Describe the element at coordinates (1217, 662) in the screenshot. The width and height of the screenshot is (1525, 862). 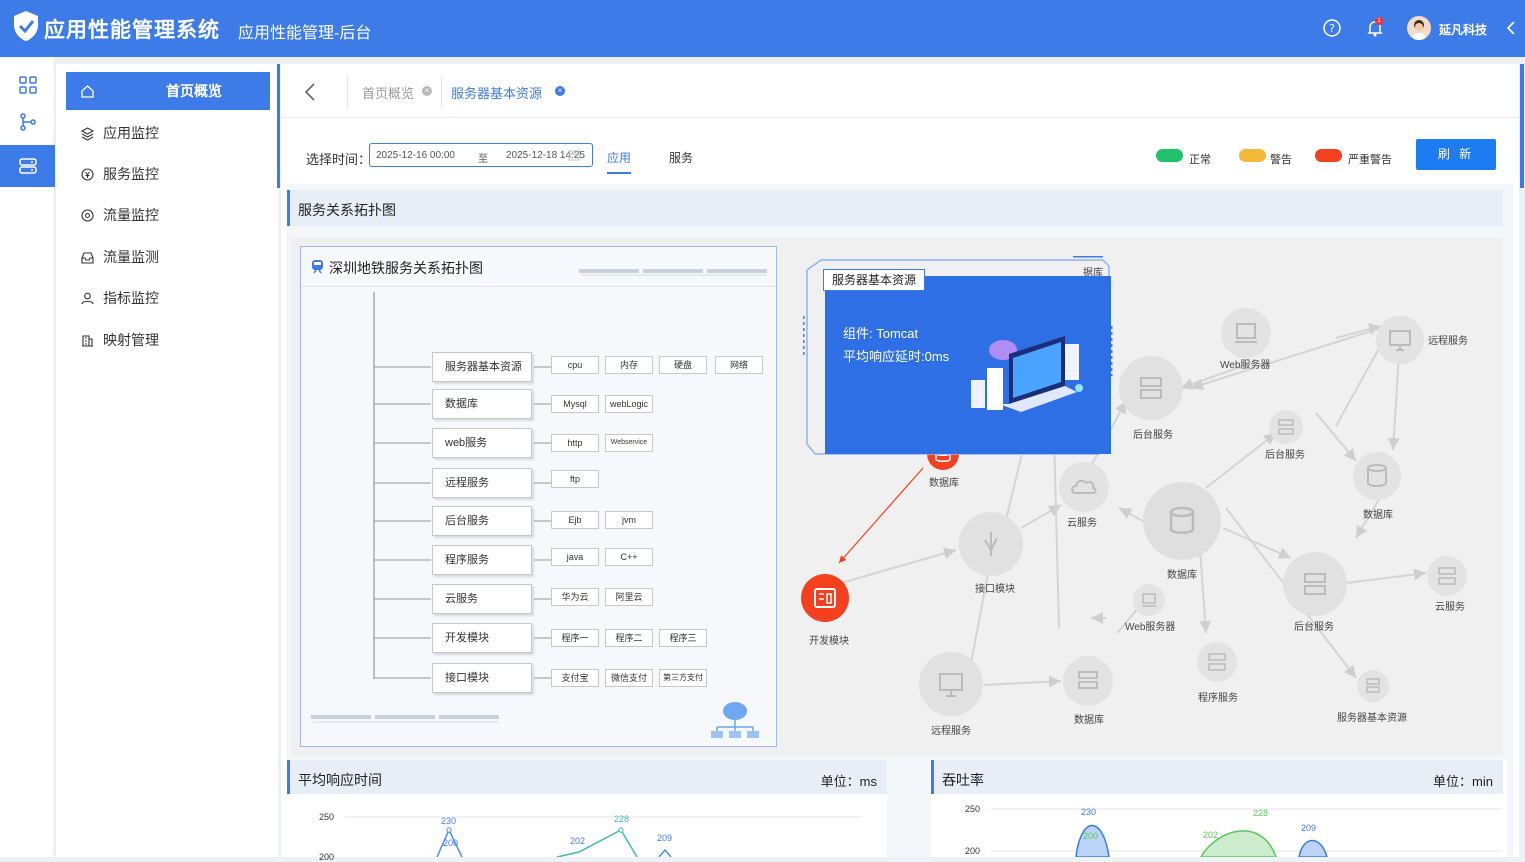
I see `program-service-node` at that location.